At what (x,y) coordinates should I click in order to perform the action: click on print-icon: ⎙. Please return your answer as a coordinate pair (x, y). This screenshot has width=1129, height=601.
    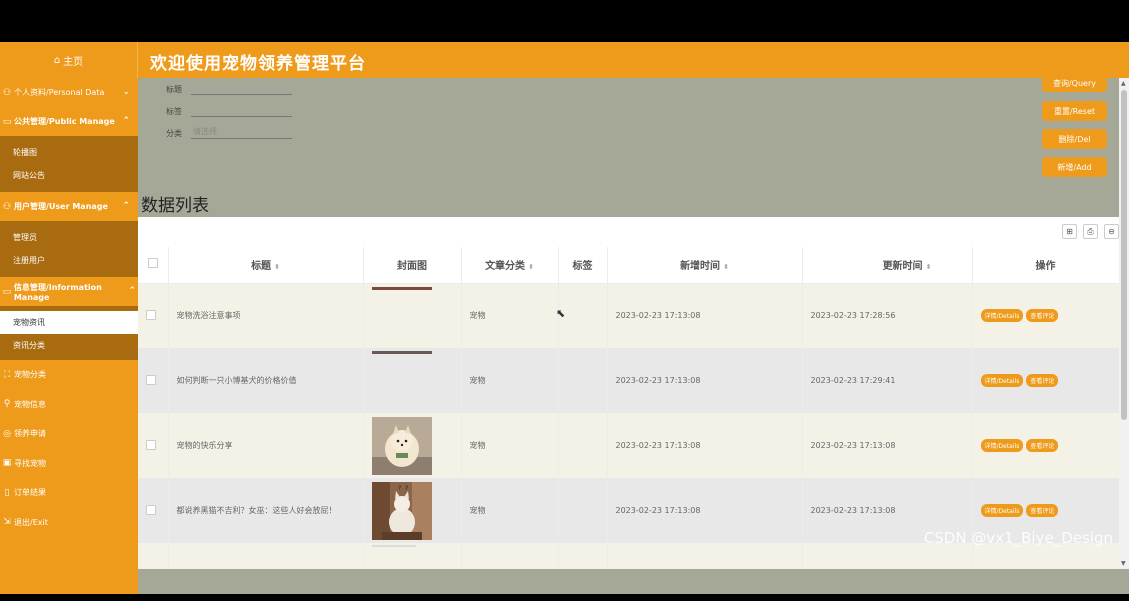
    Looking at the image, I should click on (1090, 231).